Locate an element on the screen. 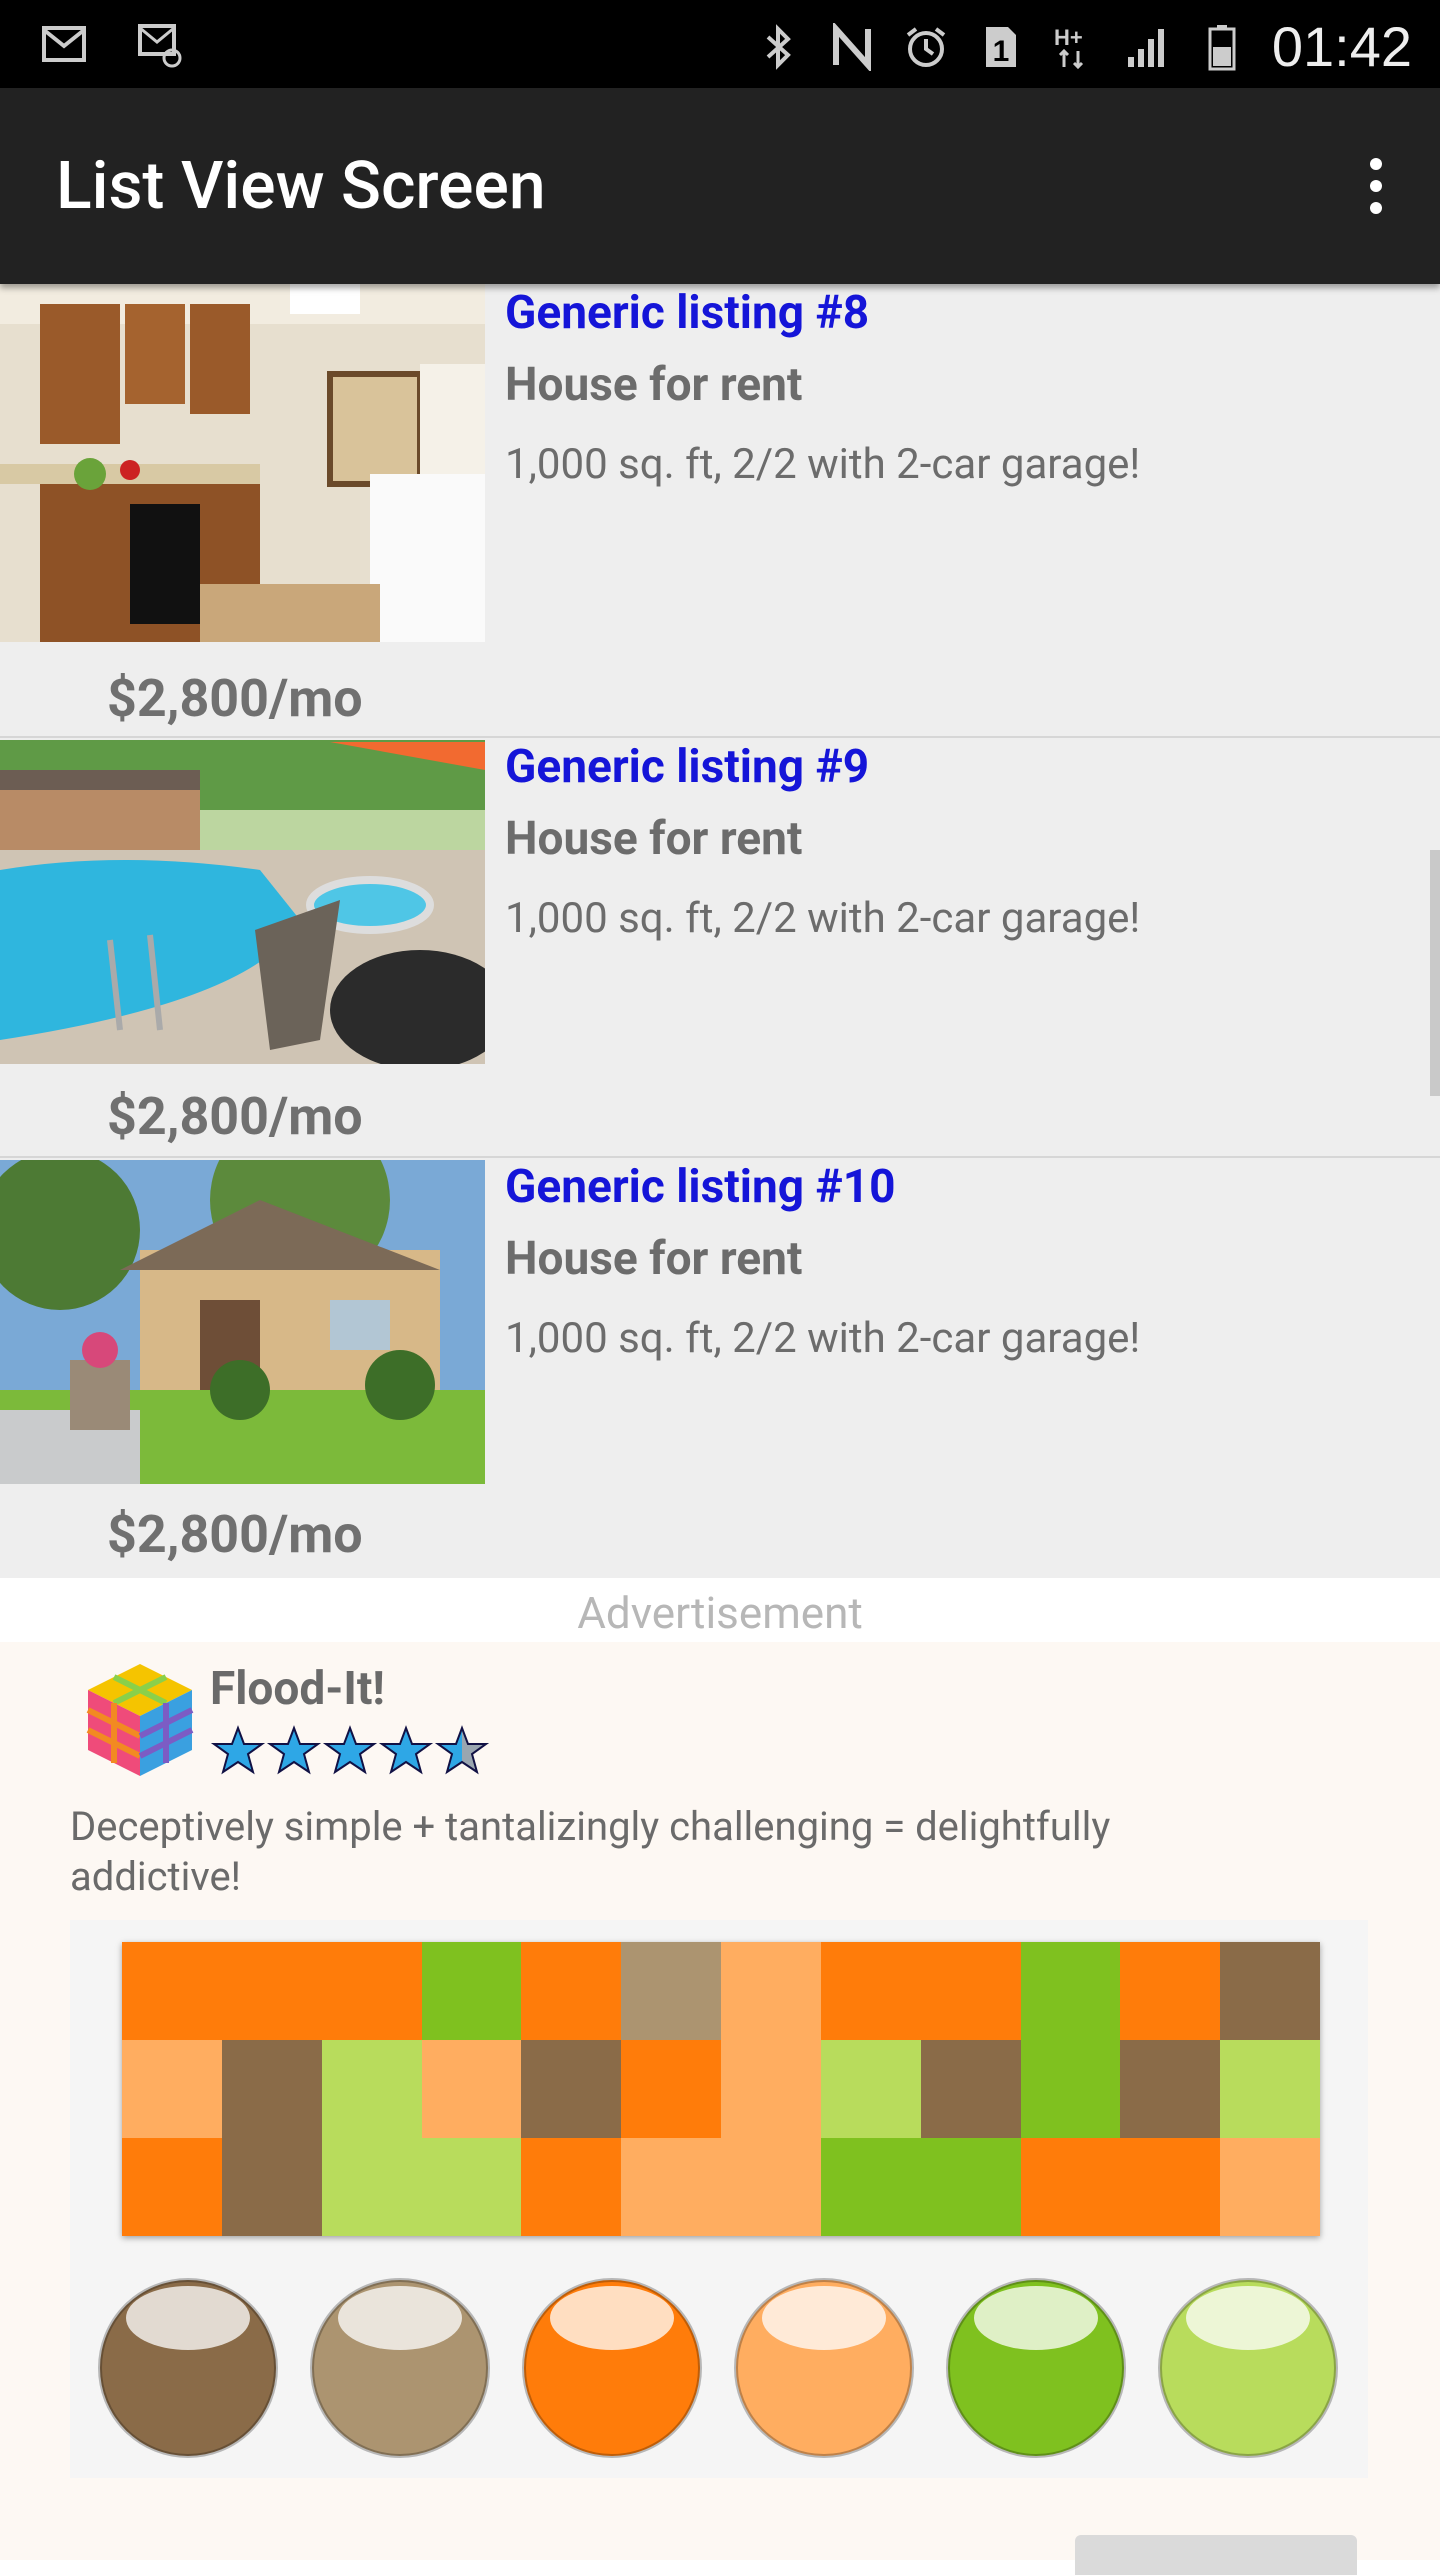 The width and height of the screenshot is (1440, 2575). listing-title: Generic listing #10 is located at coordinates (822, 1187).